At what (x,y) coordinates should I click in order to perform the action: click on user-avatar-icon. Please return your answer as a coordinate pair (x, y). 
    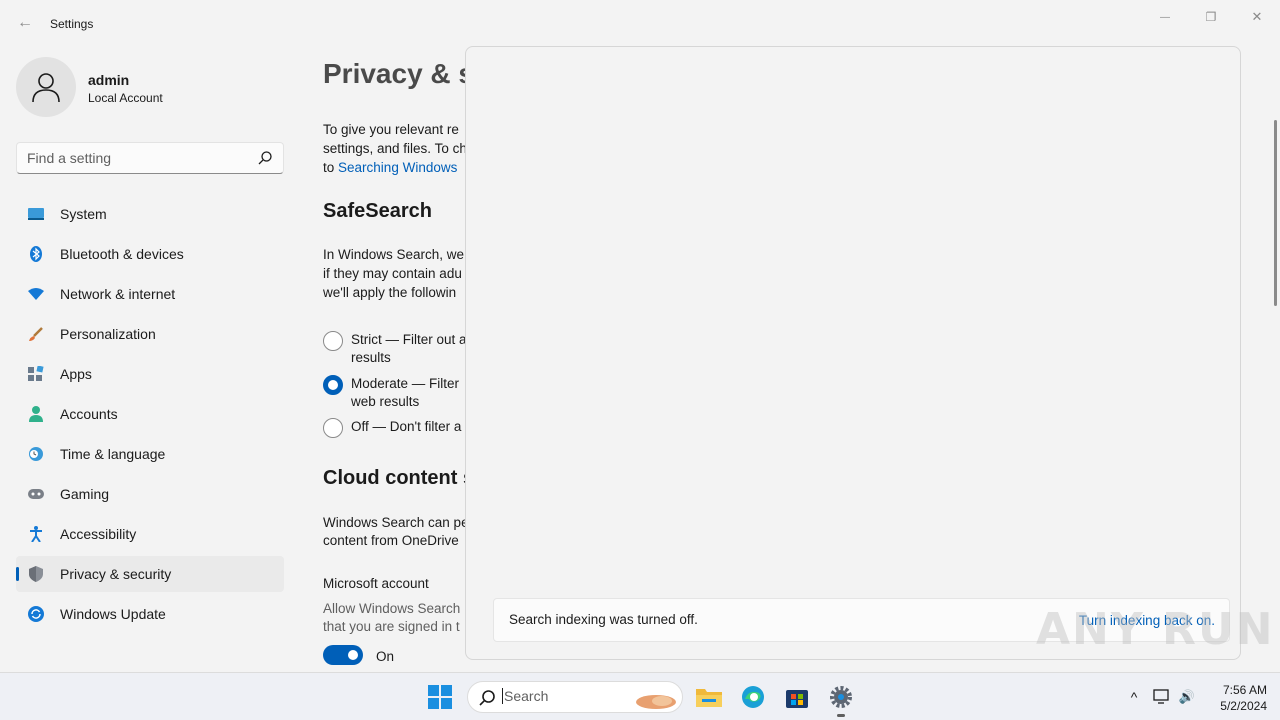
    Looking at the image, I should click on (46, 88).